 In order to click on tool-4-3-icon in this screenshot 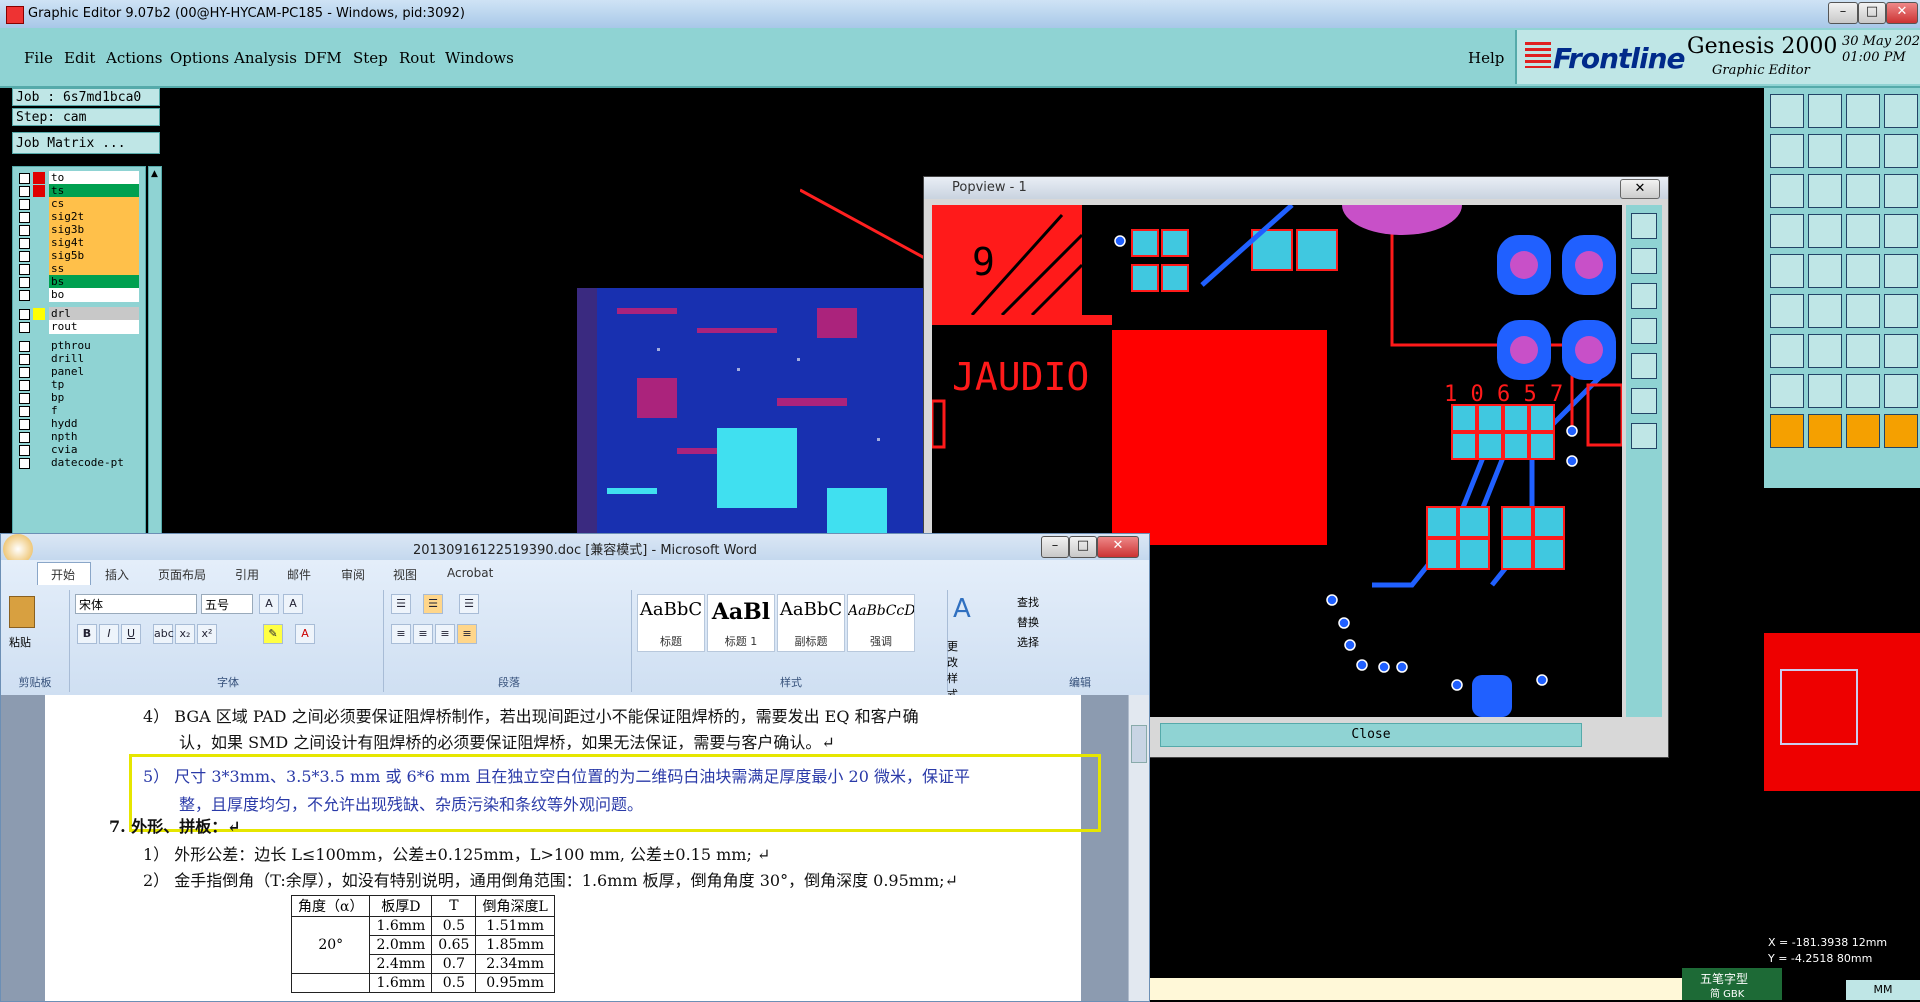, I will do `click(1901, 271)`.